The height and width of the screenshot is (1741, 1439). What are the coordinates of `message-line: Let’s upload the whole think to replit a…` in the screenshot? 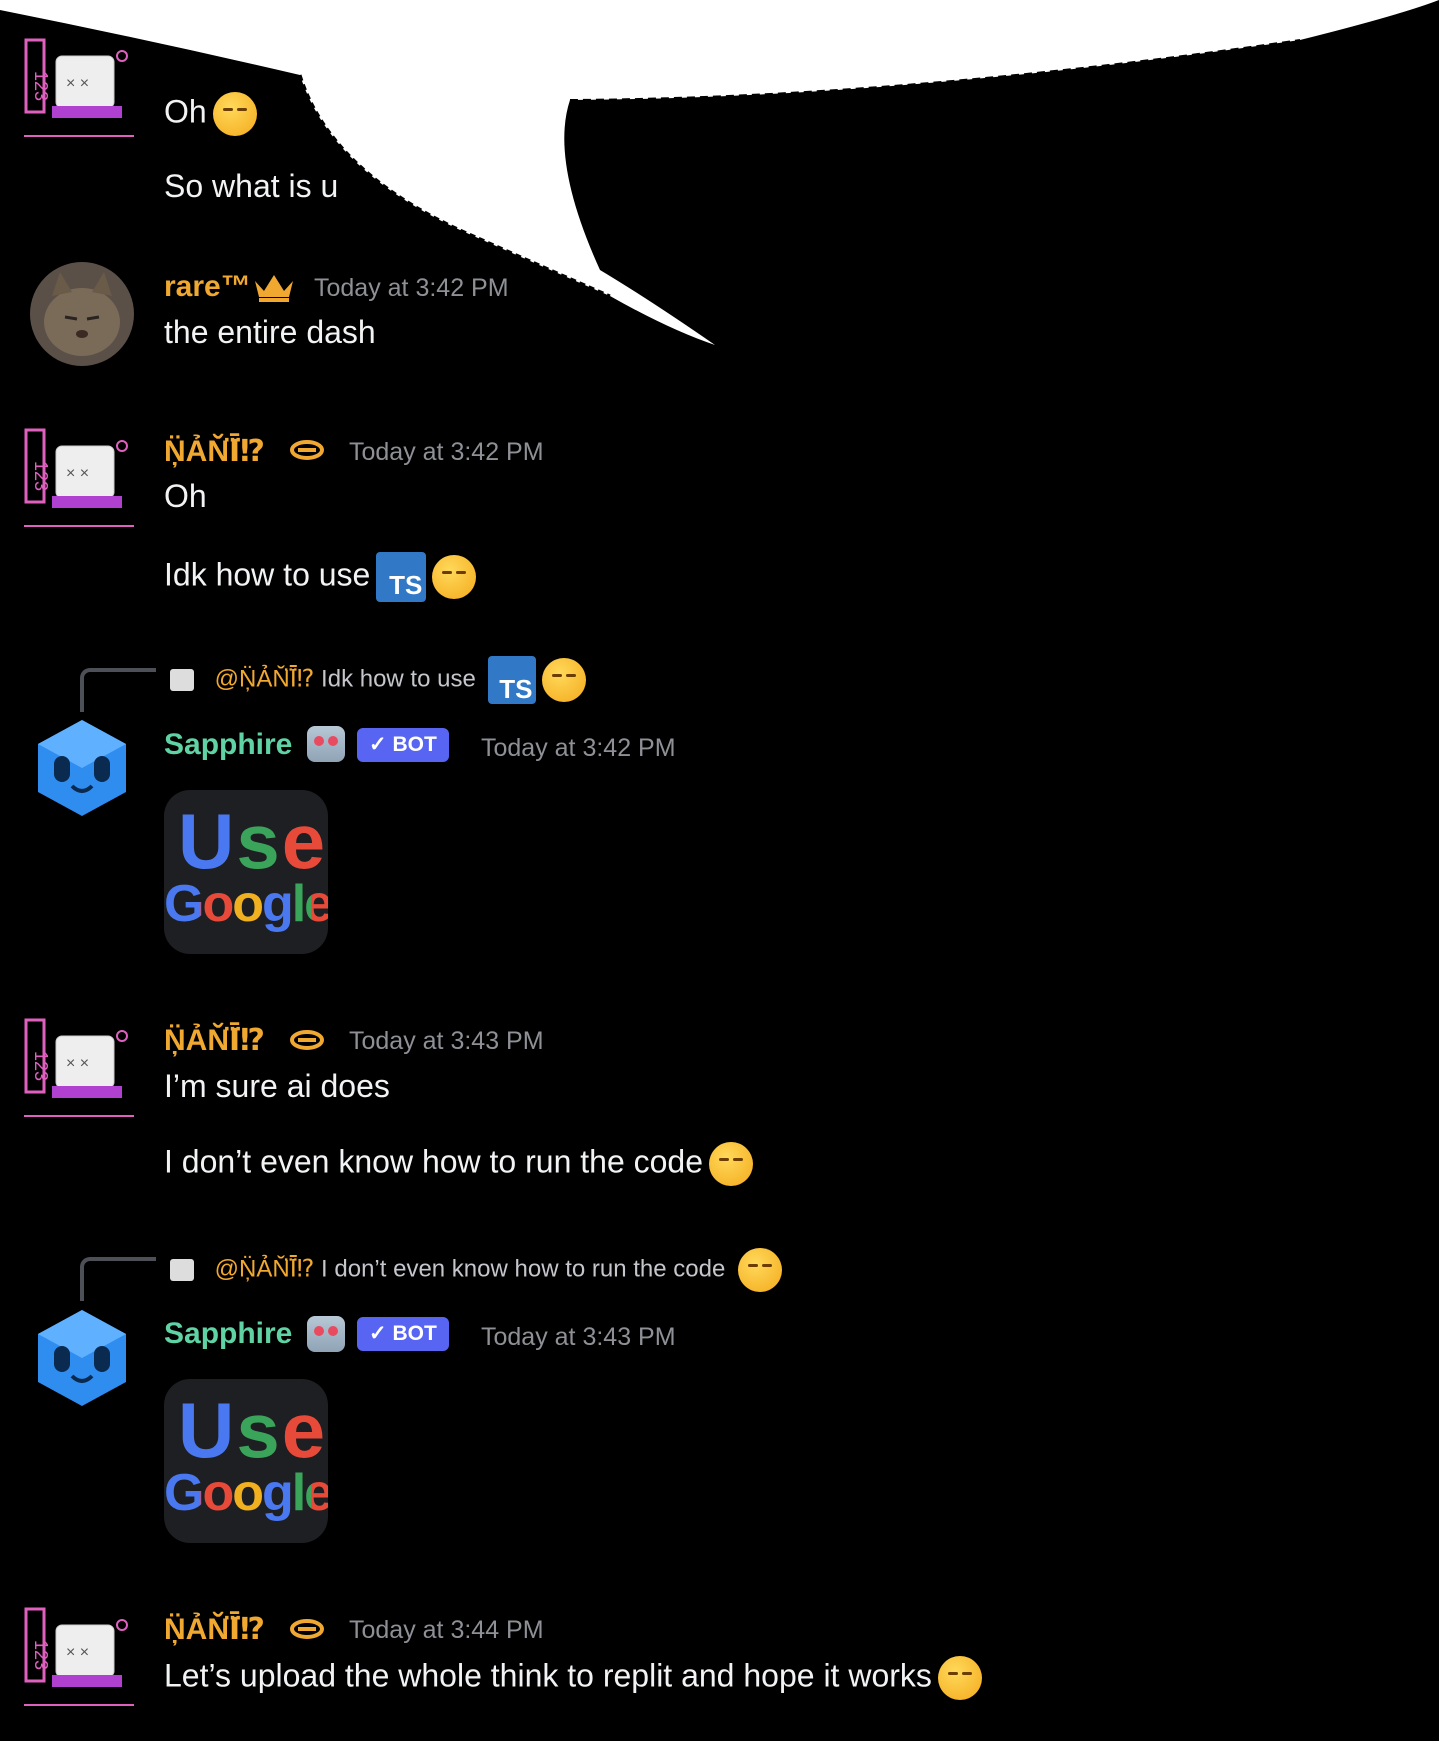 It's located at (573, 1678).